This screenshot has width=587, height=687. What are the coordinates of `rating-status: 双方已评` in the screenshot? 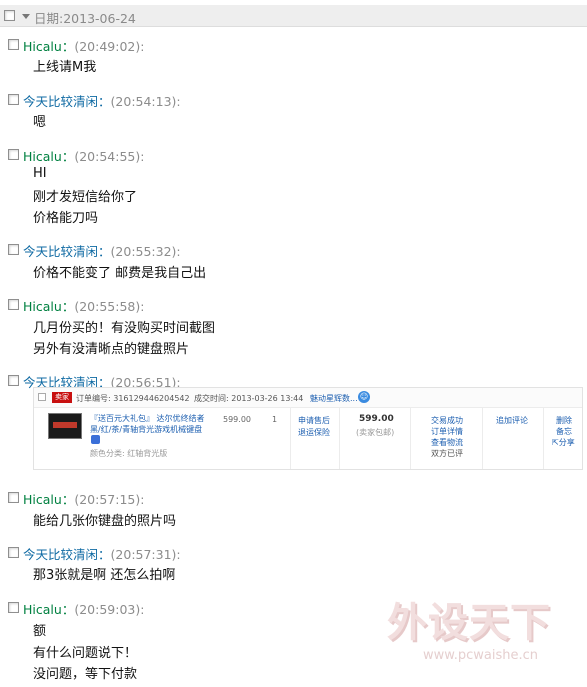 It's located at (447, 453).